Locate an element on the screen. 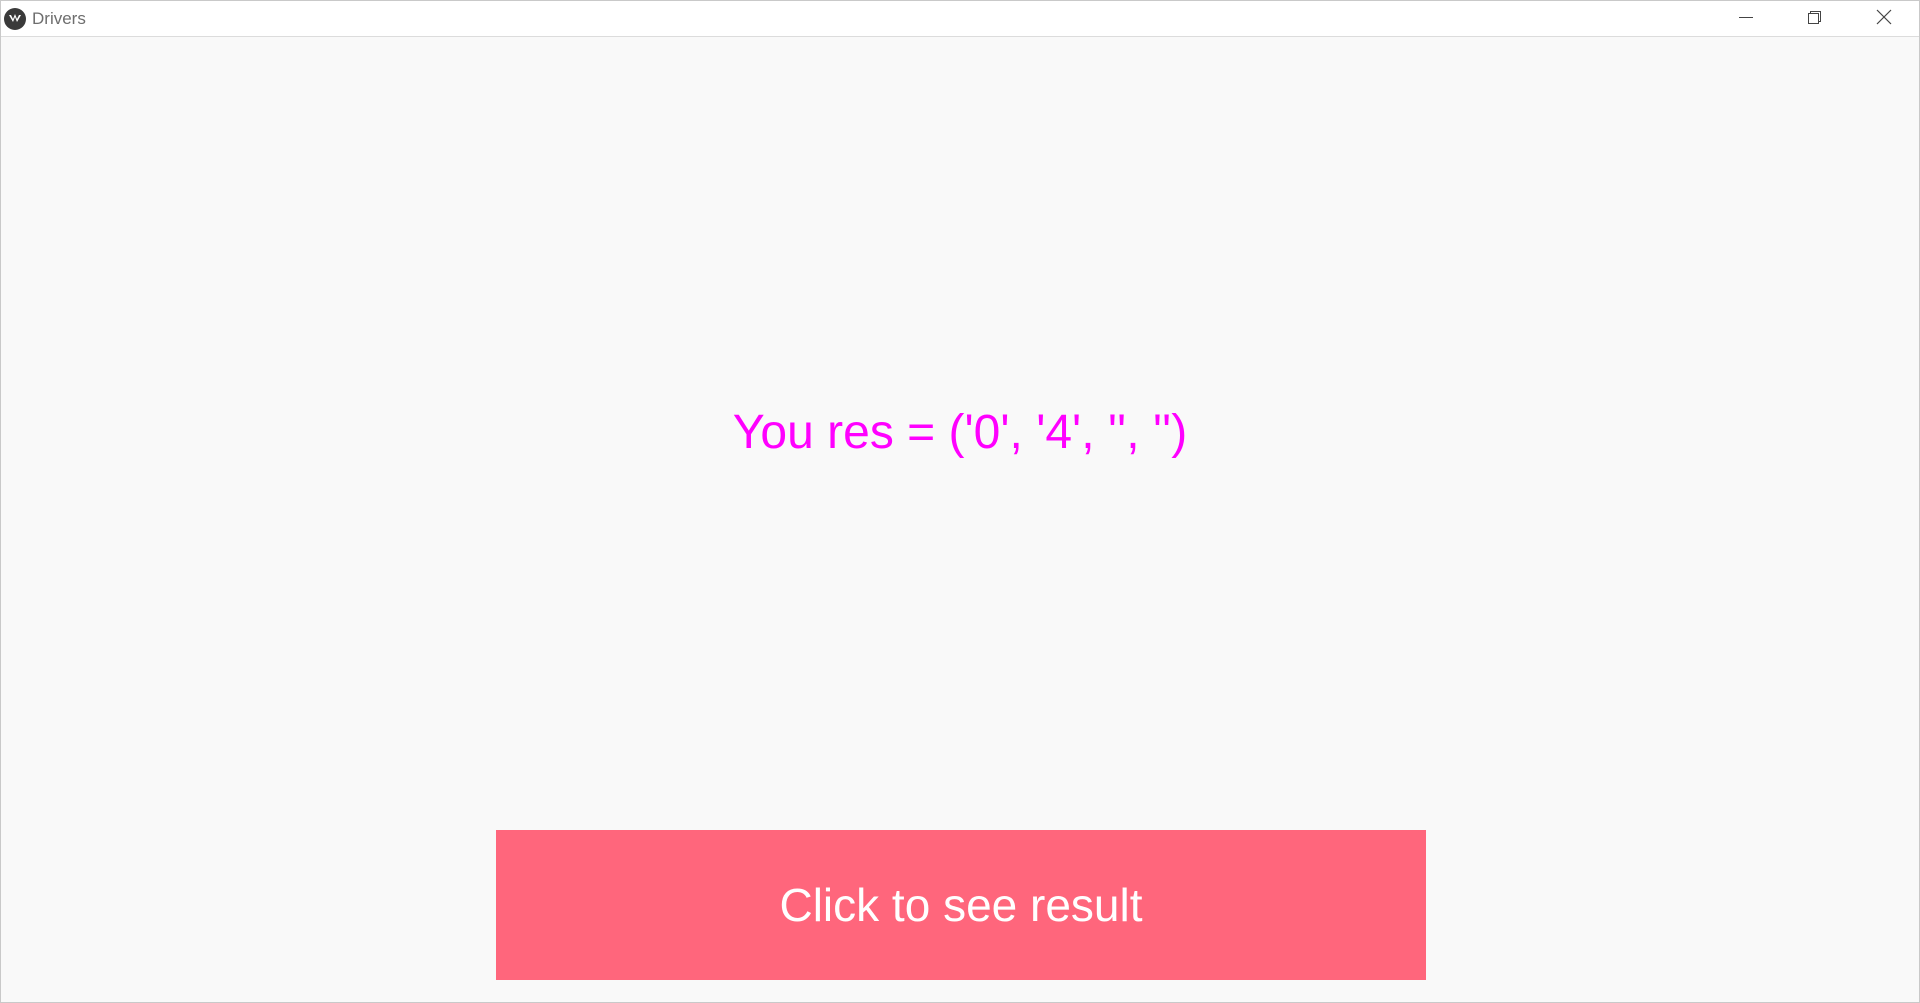 This screenshot has height=1003, width=1920. kivy-logo-icon is located at coordinates (15, 19).